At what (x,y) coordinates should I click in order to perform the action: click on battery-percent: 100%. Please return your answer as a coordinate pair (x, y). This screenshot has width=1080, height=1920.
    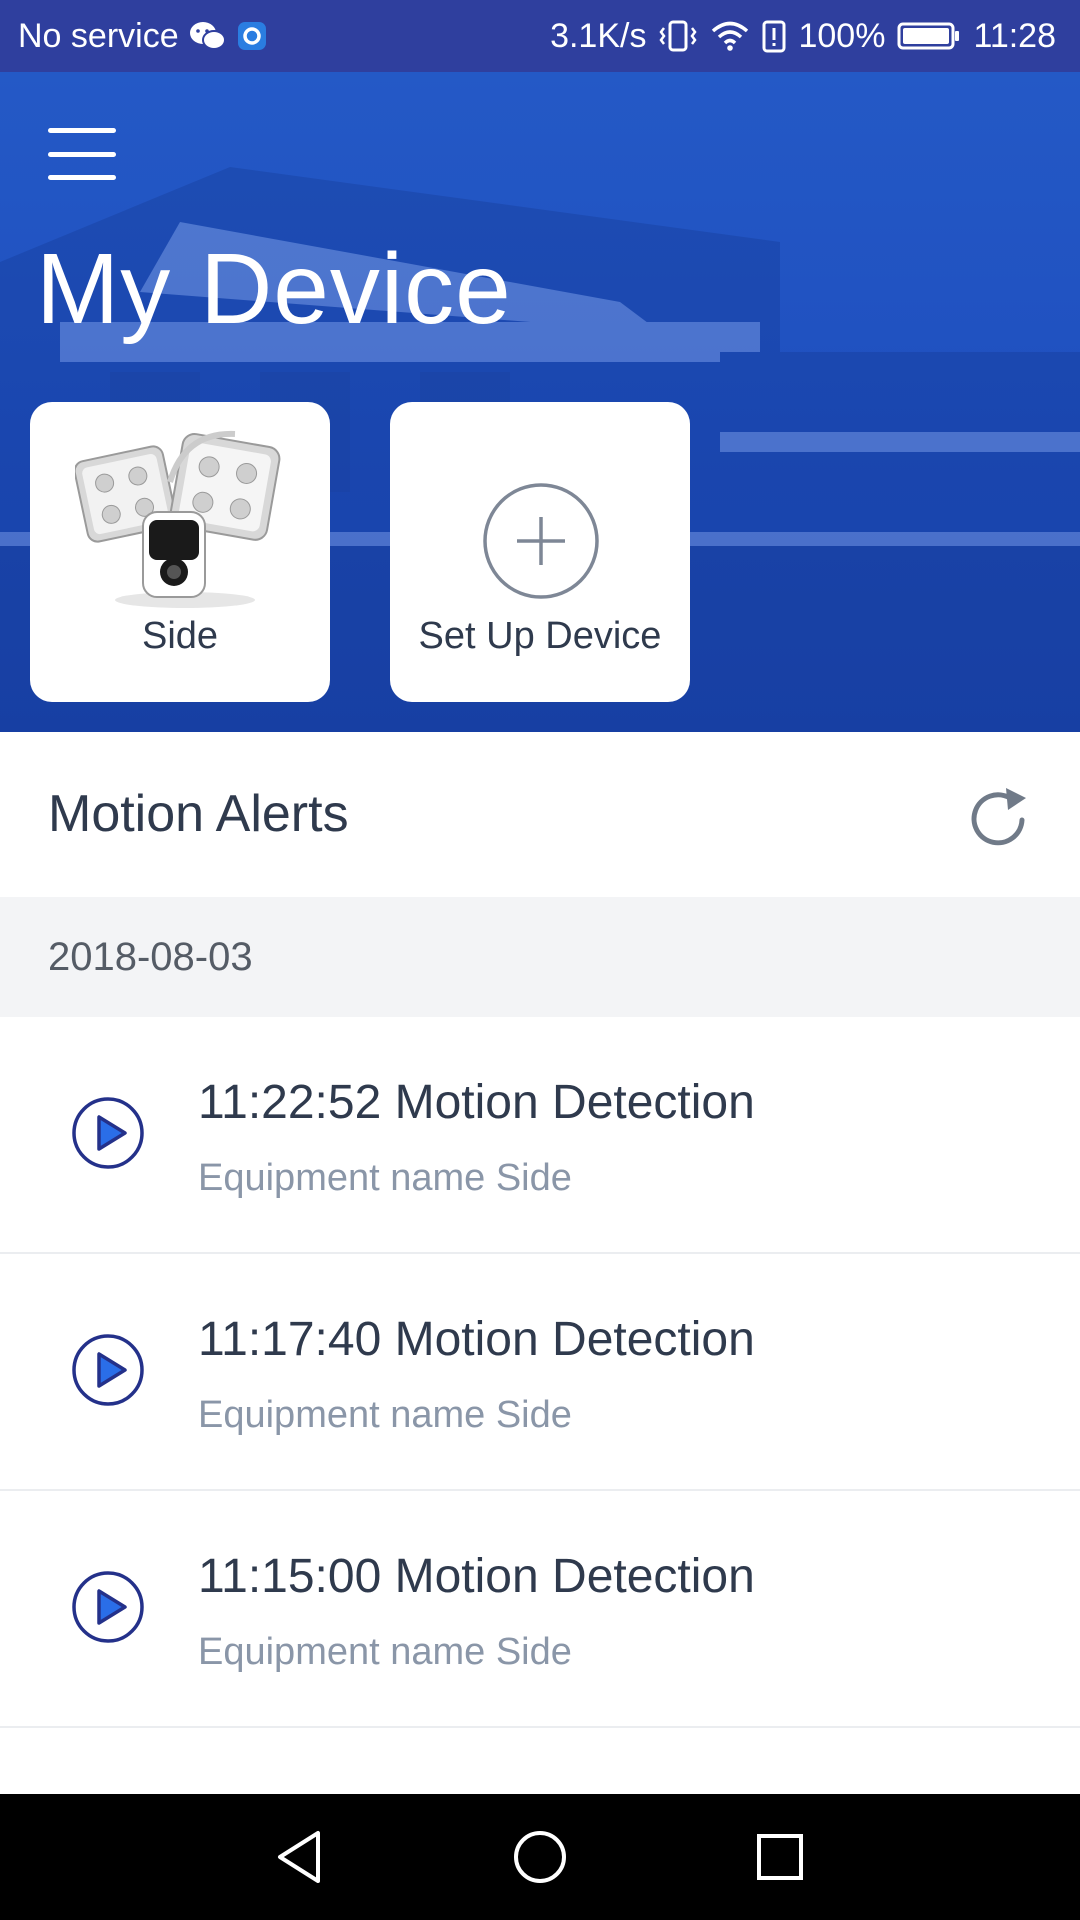
    Looking at the image, I should click on (842, 35).